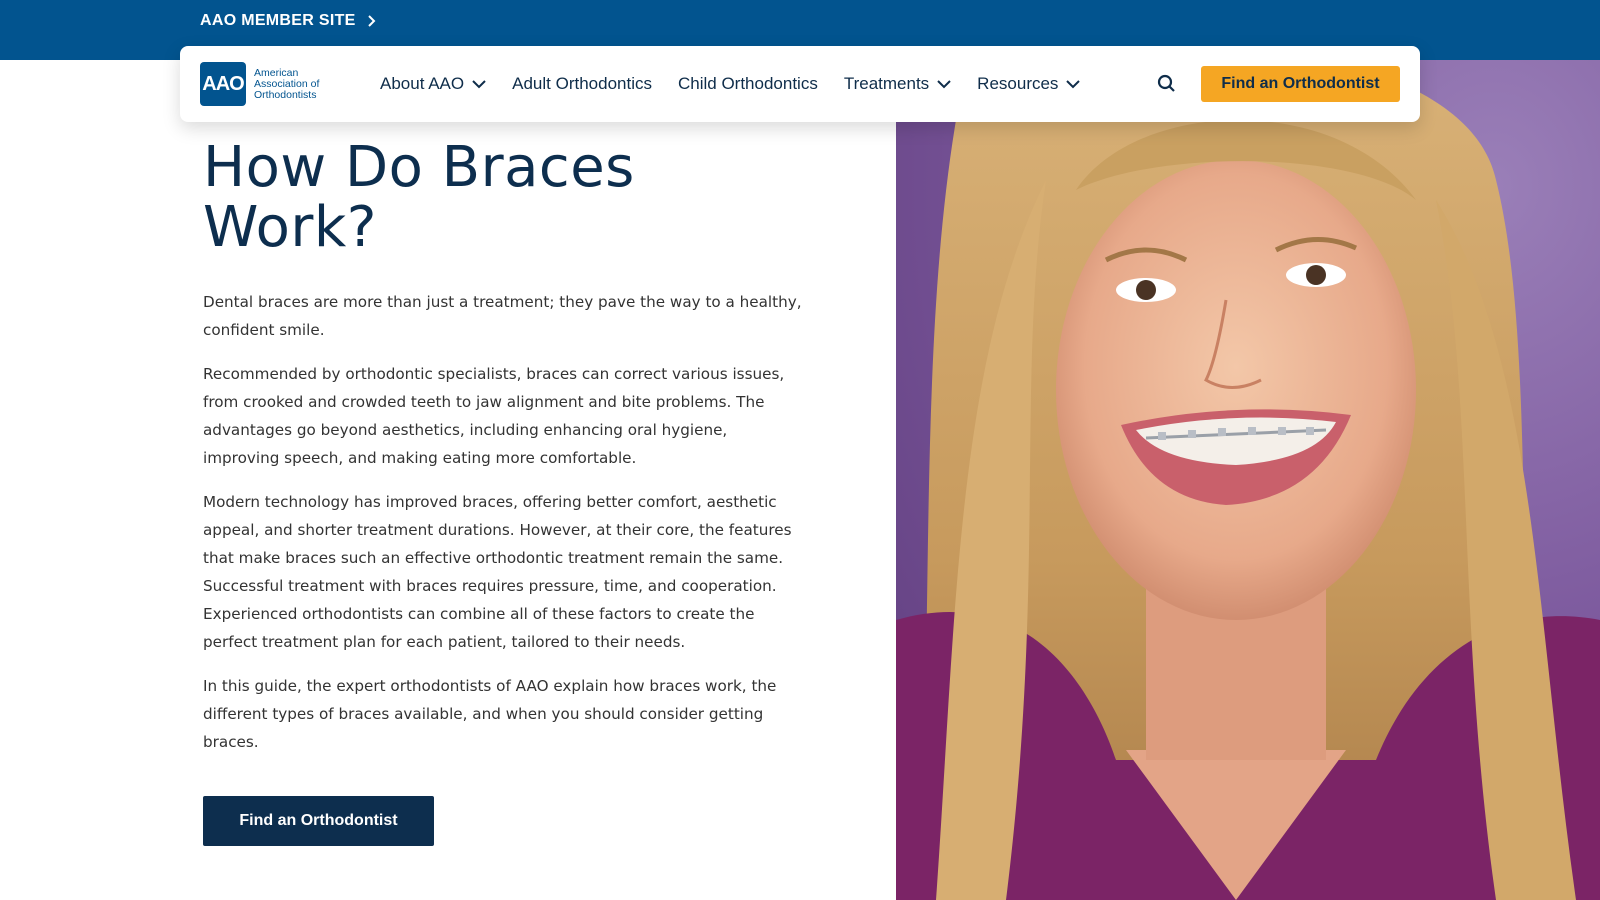 This screenshot has width=1600, height=900. I want to click on find-orthodontist-main-button: Find an Orthodontist, so click(318, 821).